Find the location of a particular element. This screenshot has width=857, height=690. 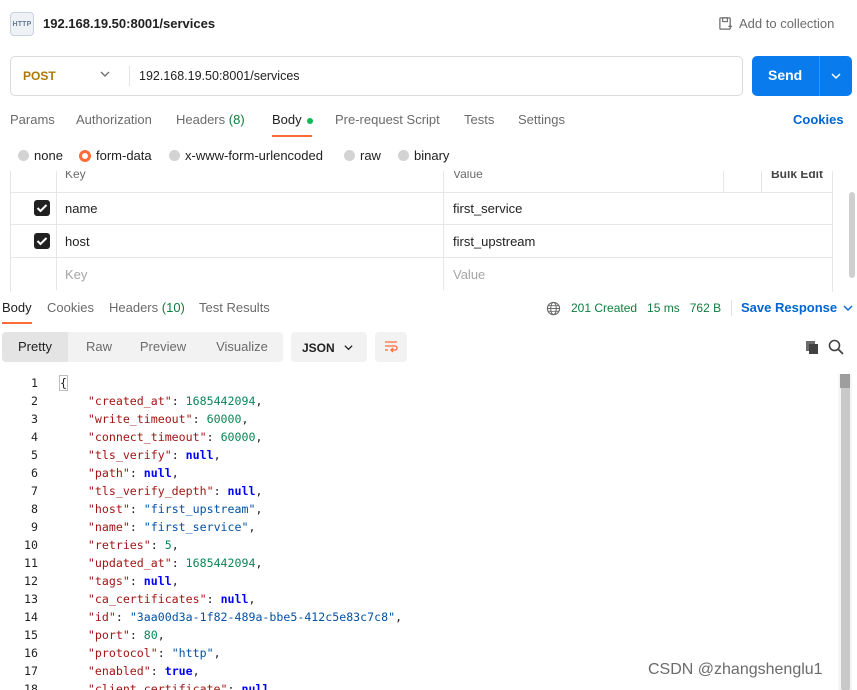

json-key: "connect_timeout" is located at coordinates (147, 437).